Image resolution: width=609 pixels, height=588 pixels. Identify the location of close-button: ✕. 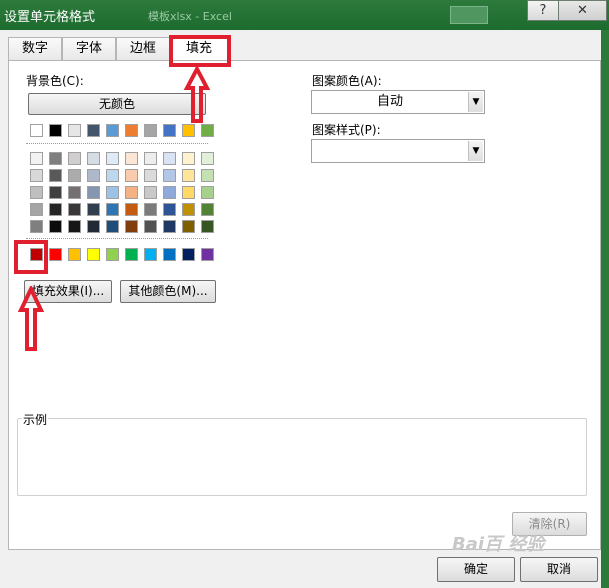
(582, 10).